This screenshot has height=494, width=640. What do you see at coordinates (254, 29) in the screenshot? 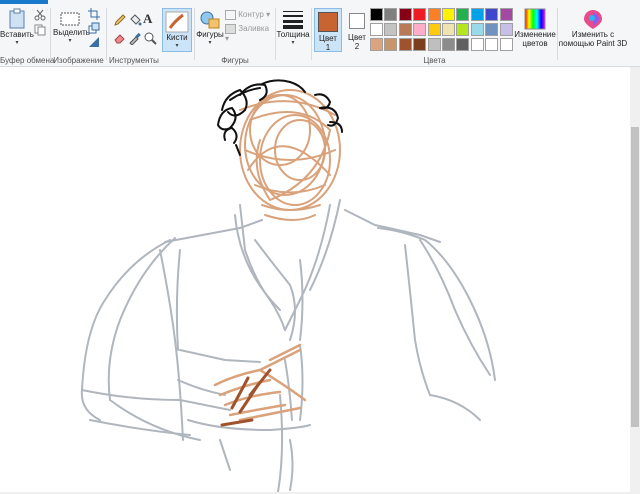
I see `fill-label: Заливка` at bounding box center [254, 29].